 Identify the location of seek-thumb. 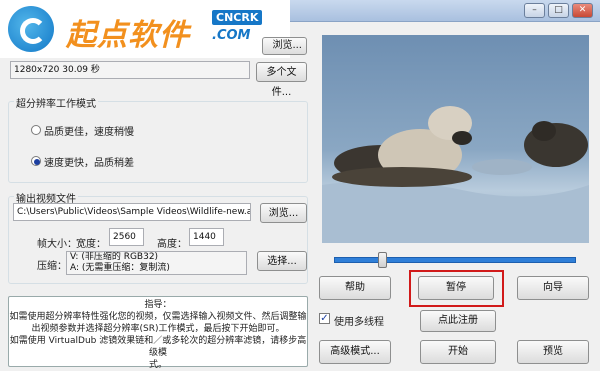
(383, 260).